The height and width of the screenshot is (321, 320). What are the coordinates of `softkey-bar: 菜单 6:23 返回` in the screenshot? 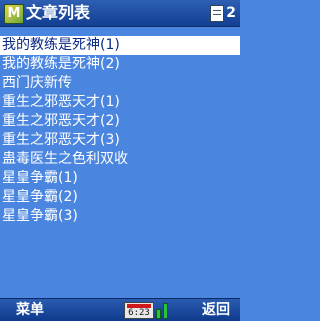 It's located at (120, 309).